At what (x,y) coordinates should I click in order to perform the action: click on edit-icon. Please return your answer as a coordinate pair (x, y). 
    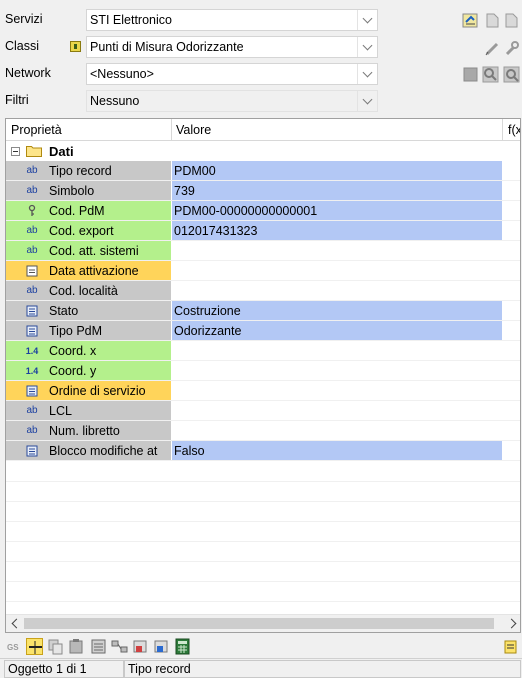
    Looking at the image, I should click on (492, 48).